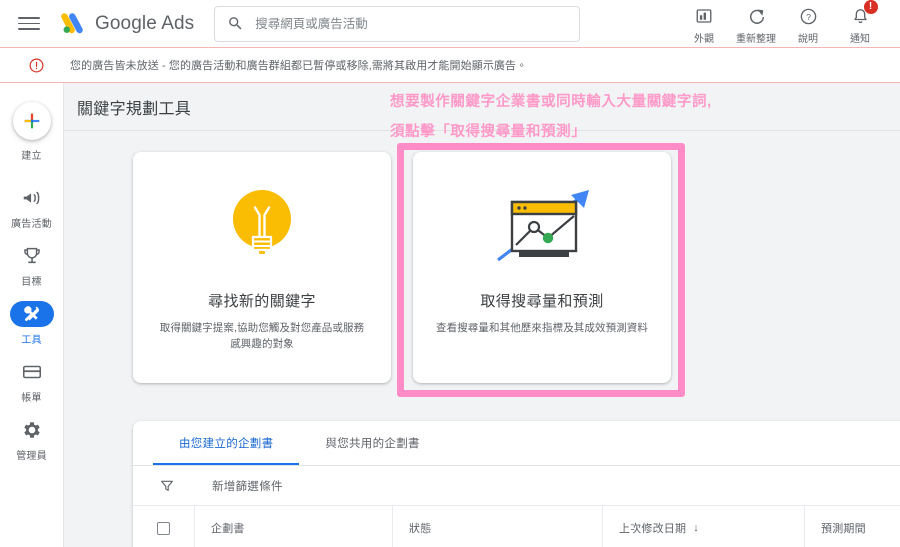 The image size is (900, 547). I want to click on card-find-new-keywords: 尋找新的關鍵字 取得關鍵字提案,協助您觸及對您產品或服務感興趣的對象, so click(262, 267).